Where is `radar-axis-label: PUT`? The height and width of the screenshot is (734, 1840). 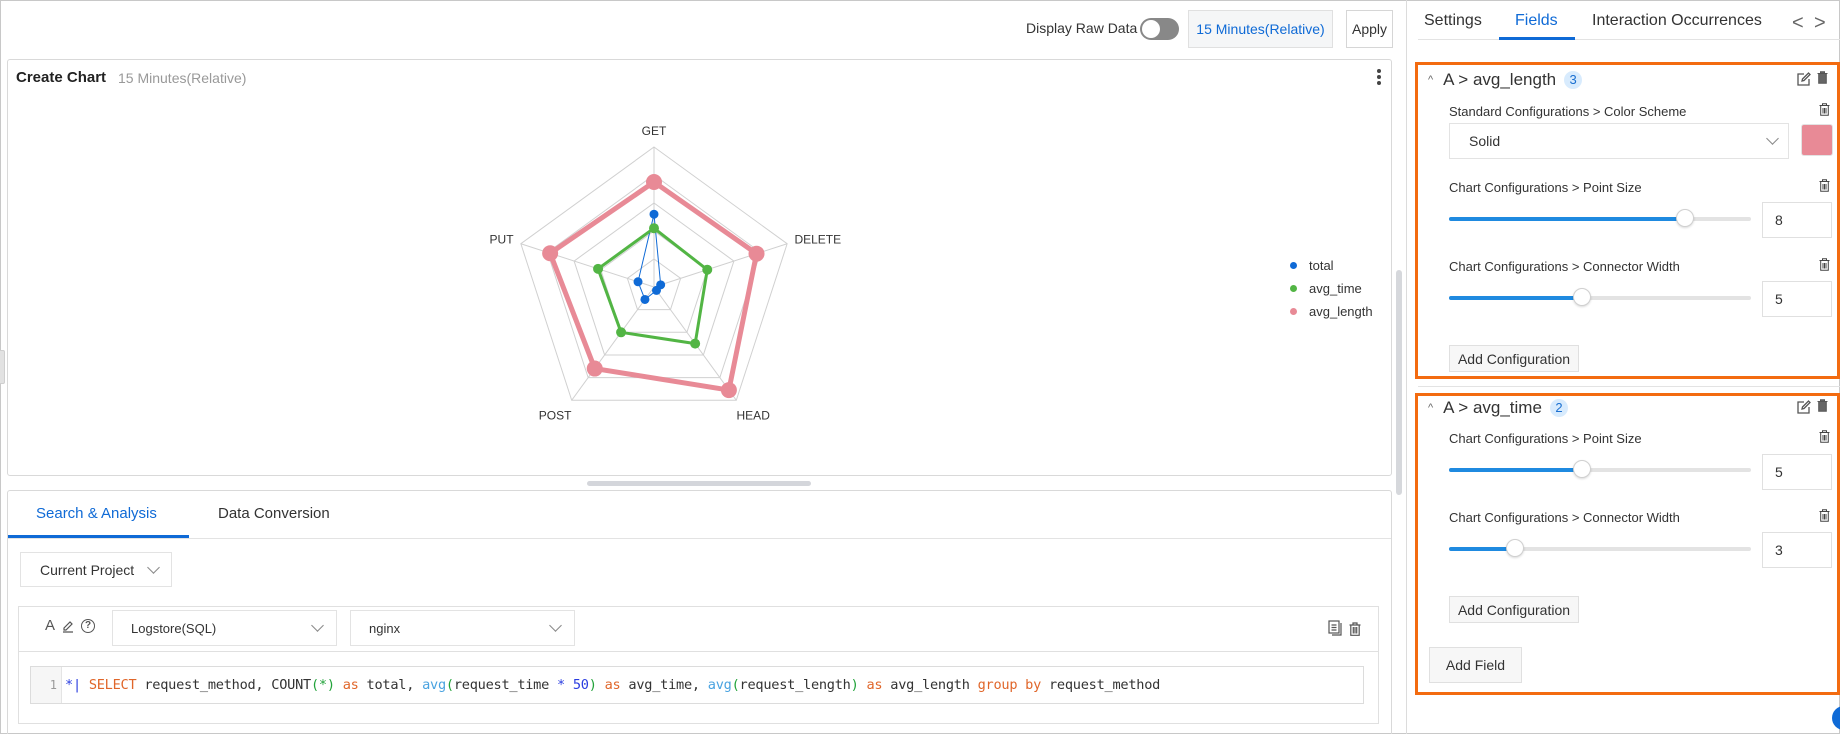
radar-axis-label: PUT is located at coordinates (502, 239).